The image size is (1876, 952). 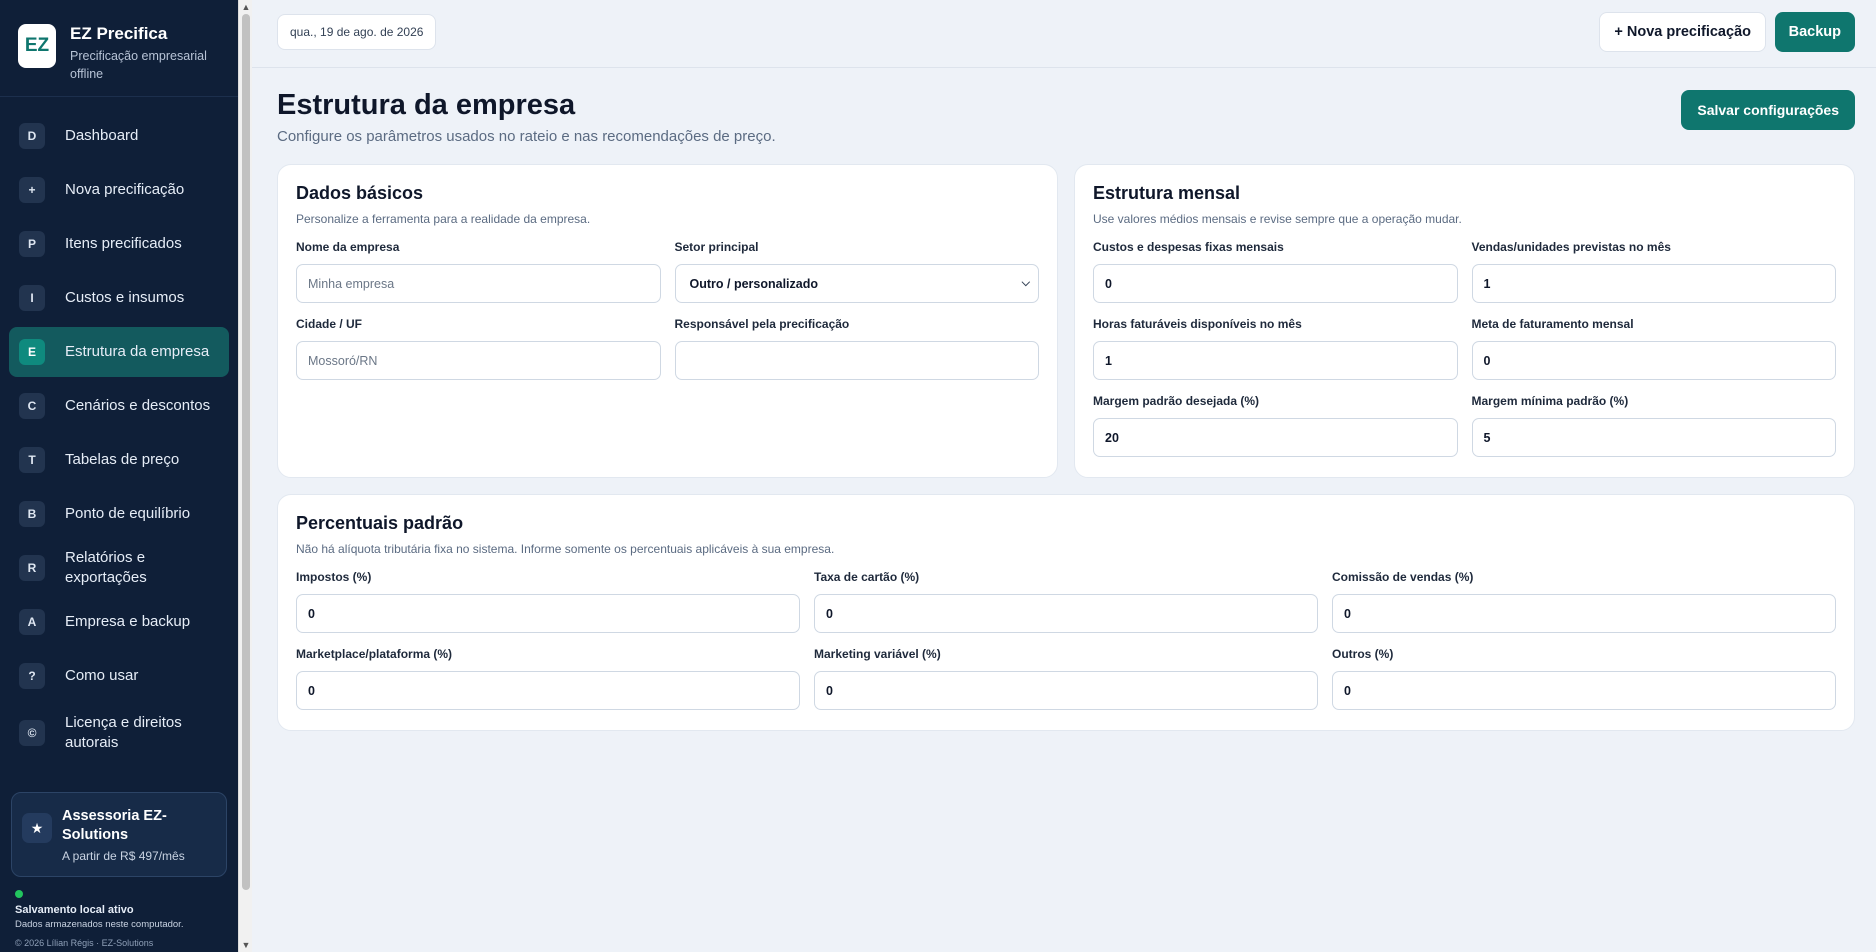 What do you see at coordinates (246, 7) in the screenshot?
I see `scroll-up-arrow-icon: ▲` at bounding box center [246, 7].